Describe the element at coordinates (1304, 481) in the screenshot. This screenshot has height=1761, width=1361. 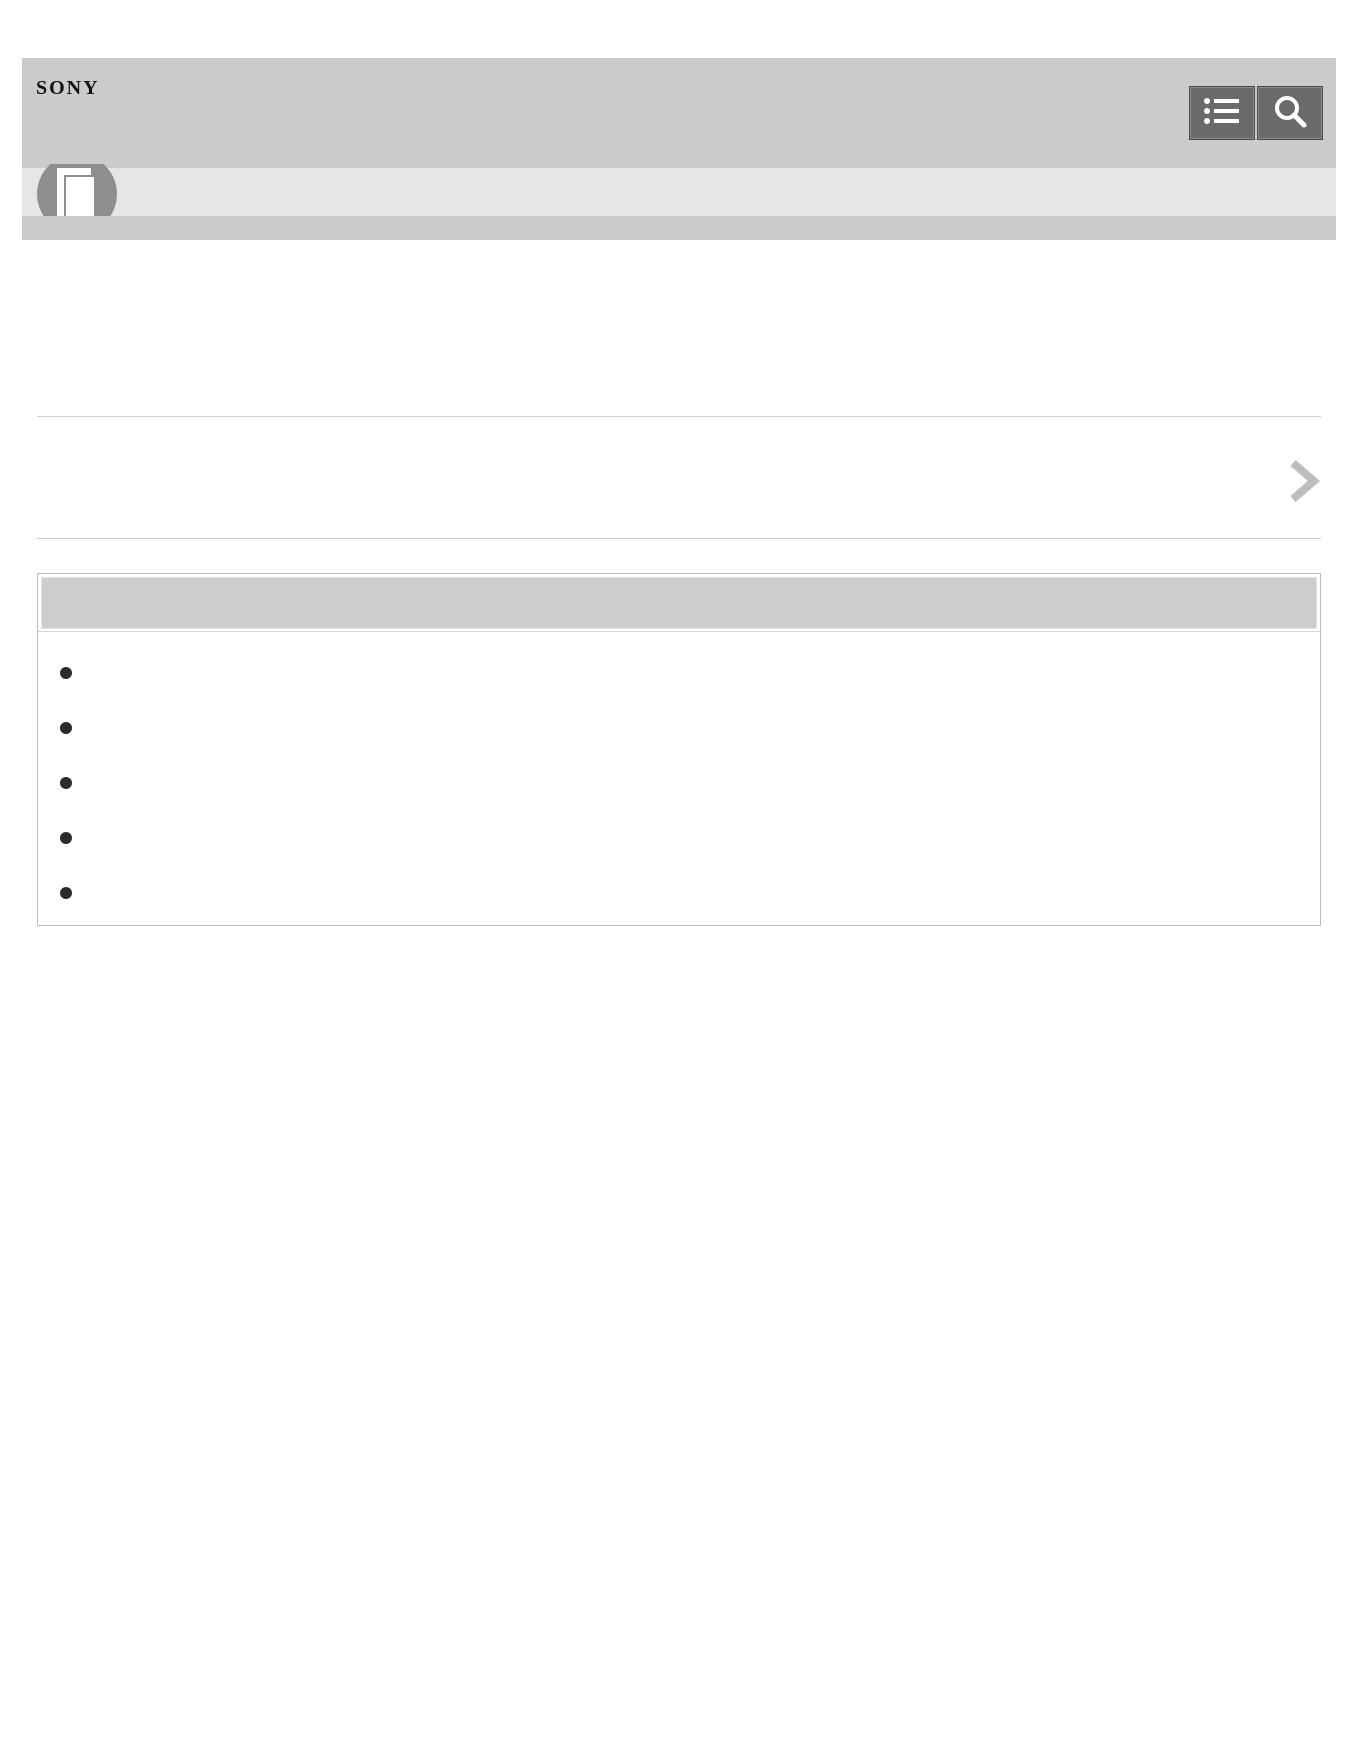
I see `chevron-right-icon` at that location.